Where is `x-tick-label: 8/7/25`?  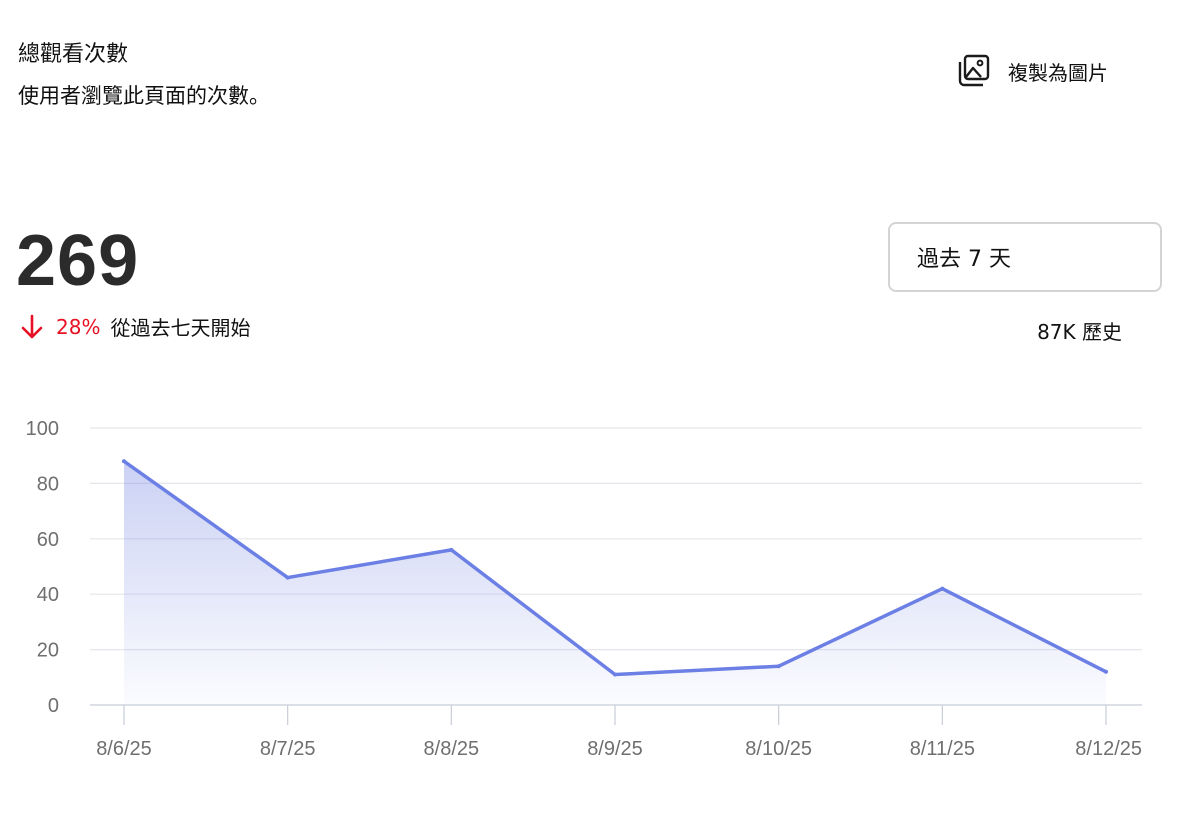
x-tick-label: 8/7/25 is located at coordinates (288, 749).